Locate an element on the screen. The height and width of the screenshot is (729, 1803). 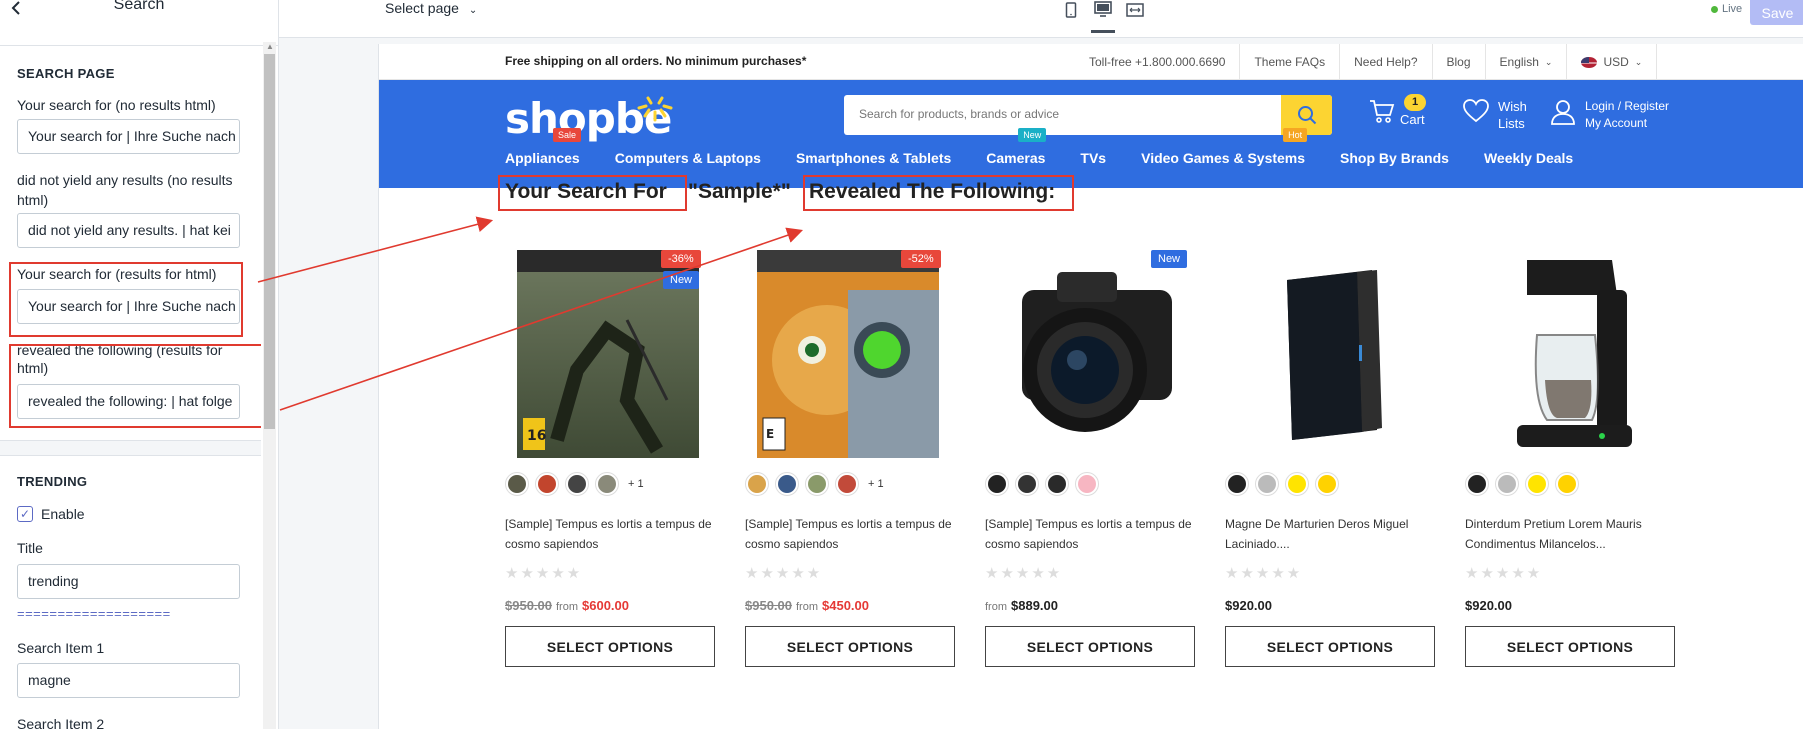
sidebar-header: Search is located at coordinates (139, 23).